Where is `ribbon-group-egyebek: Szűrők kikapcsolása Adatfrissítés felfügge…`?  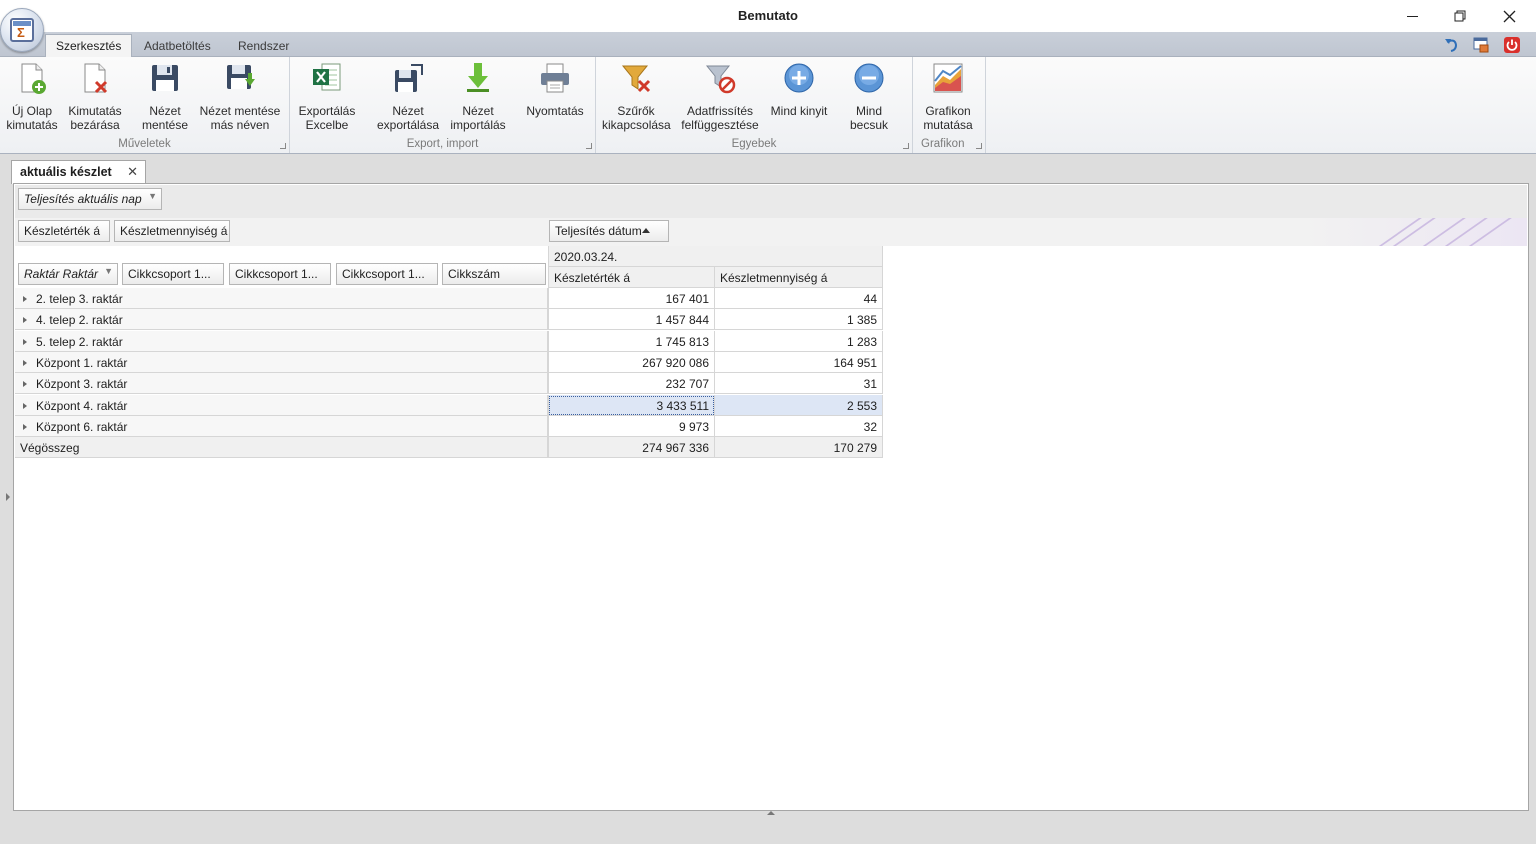
ribbon-group-egyebek: Szűrők kikapcsolása Adatfrissítés felfügge… is located at coordinates (754, 105).